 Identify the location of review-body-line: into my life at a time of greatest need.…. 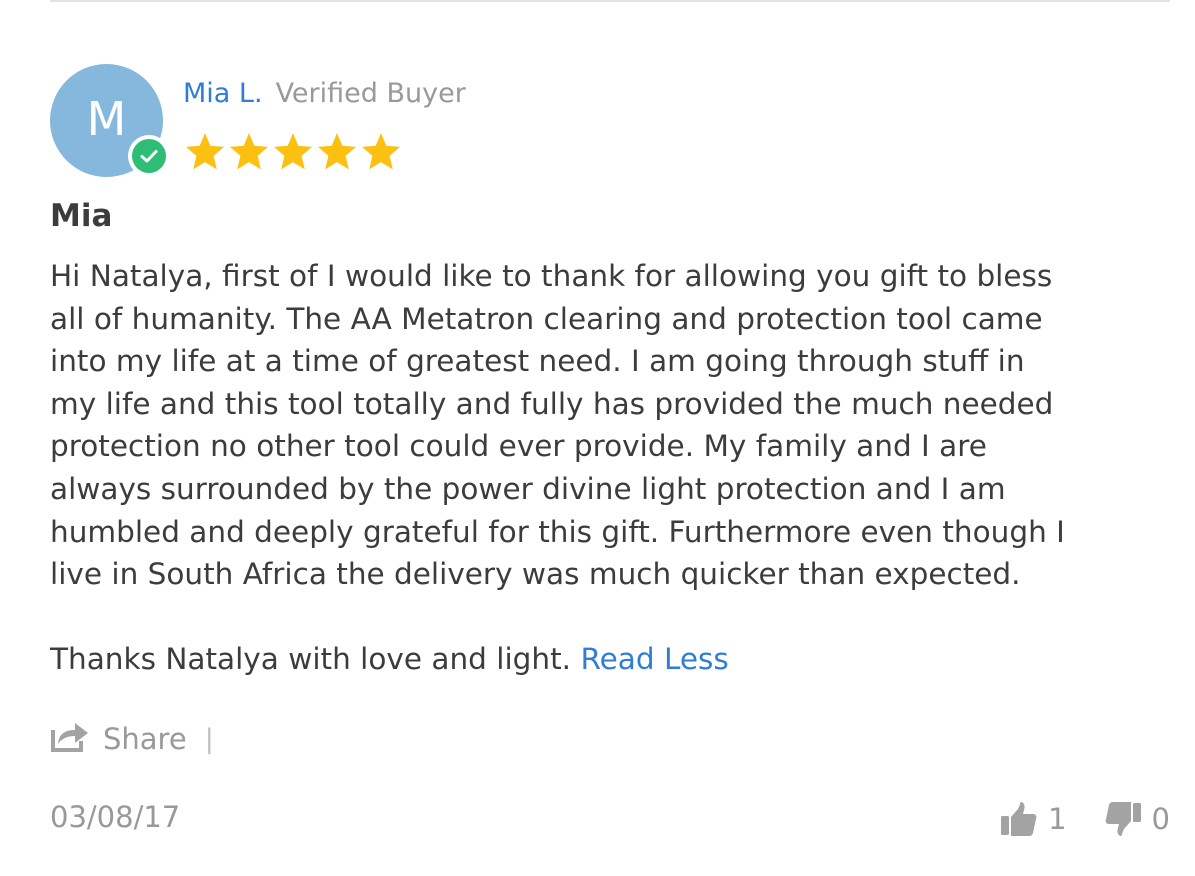
(537, 361).